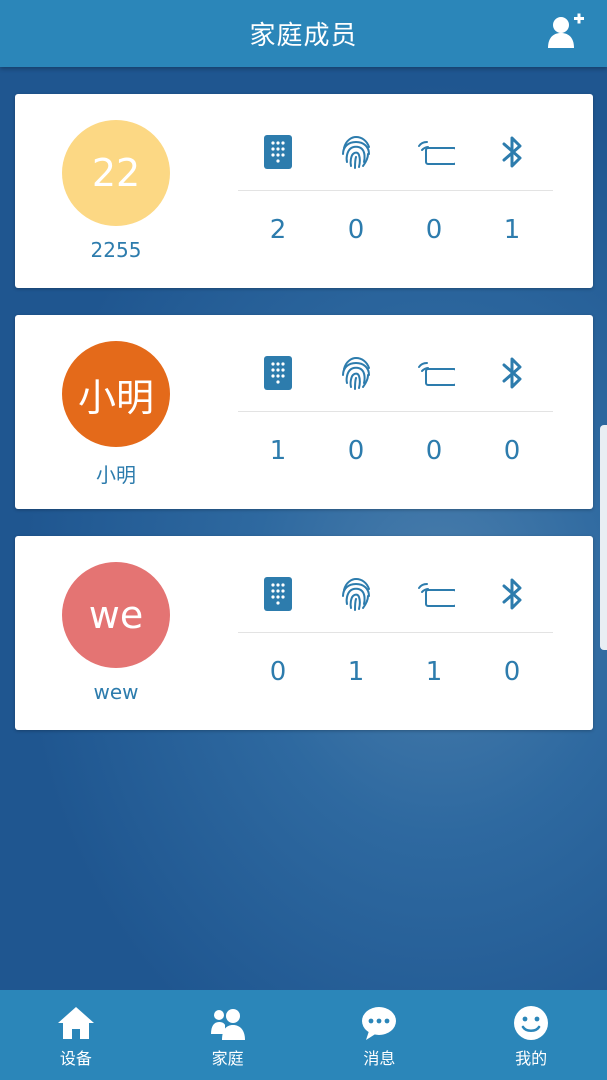 Image resolution: width=607 pixels, height=1080 pixels. I want to click on family-icon, so click(227, 1024).